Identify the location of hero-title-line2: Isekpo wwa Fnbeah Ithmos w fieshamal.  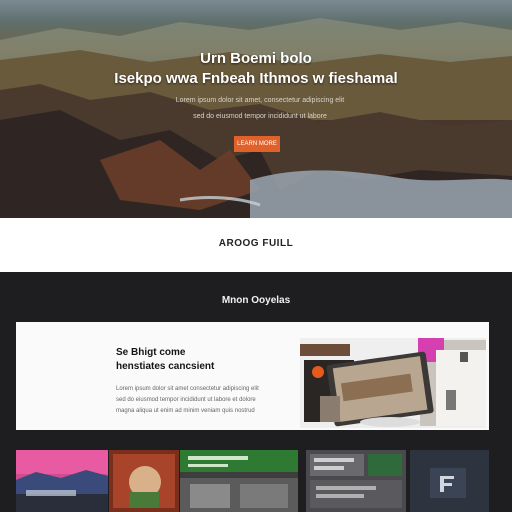
(256, 78).